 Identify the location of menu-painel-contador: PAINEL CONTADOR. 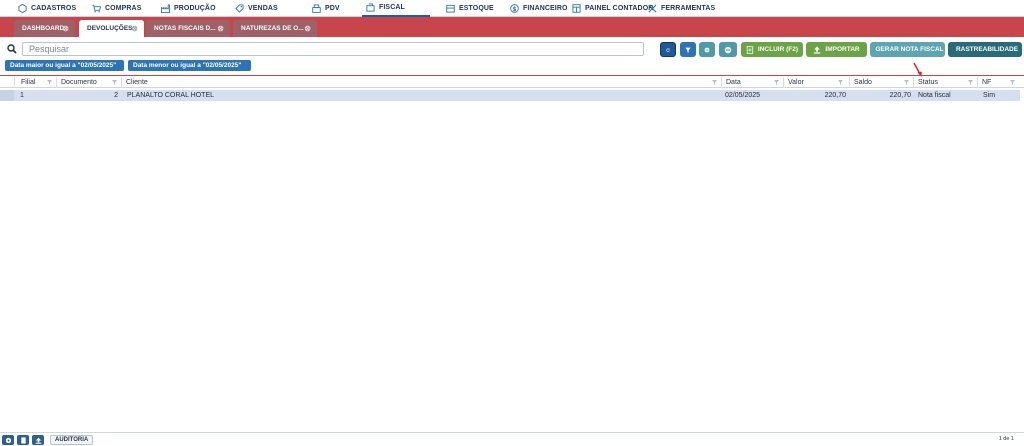
(612, 8).